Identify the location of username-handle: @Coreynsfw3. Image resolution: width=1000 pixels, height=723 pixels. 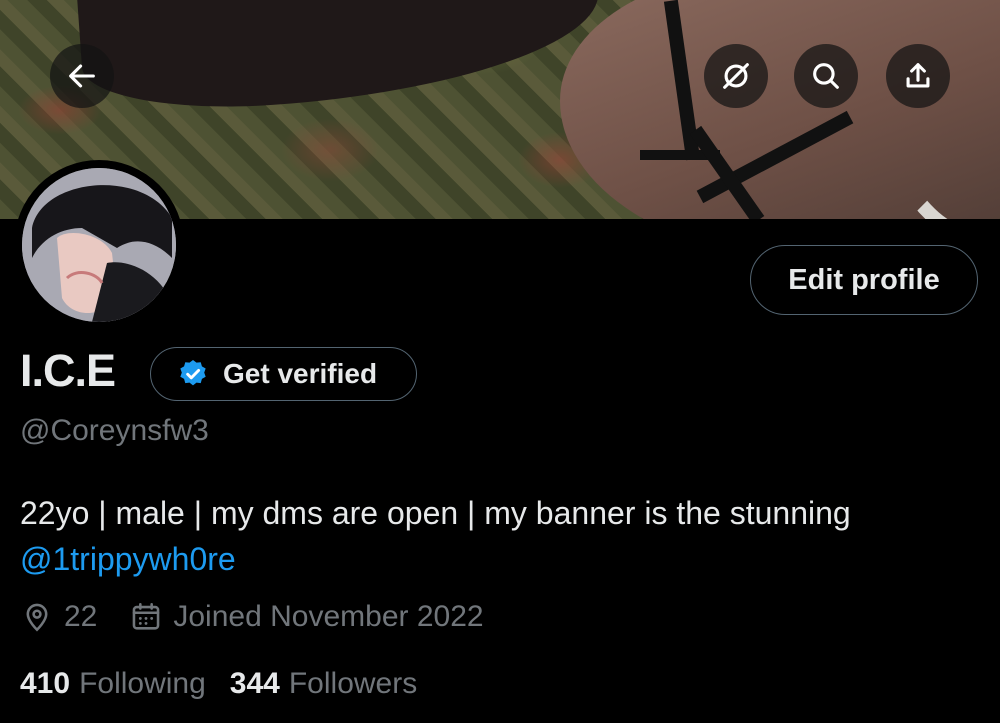
(114, 430).